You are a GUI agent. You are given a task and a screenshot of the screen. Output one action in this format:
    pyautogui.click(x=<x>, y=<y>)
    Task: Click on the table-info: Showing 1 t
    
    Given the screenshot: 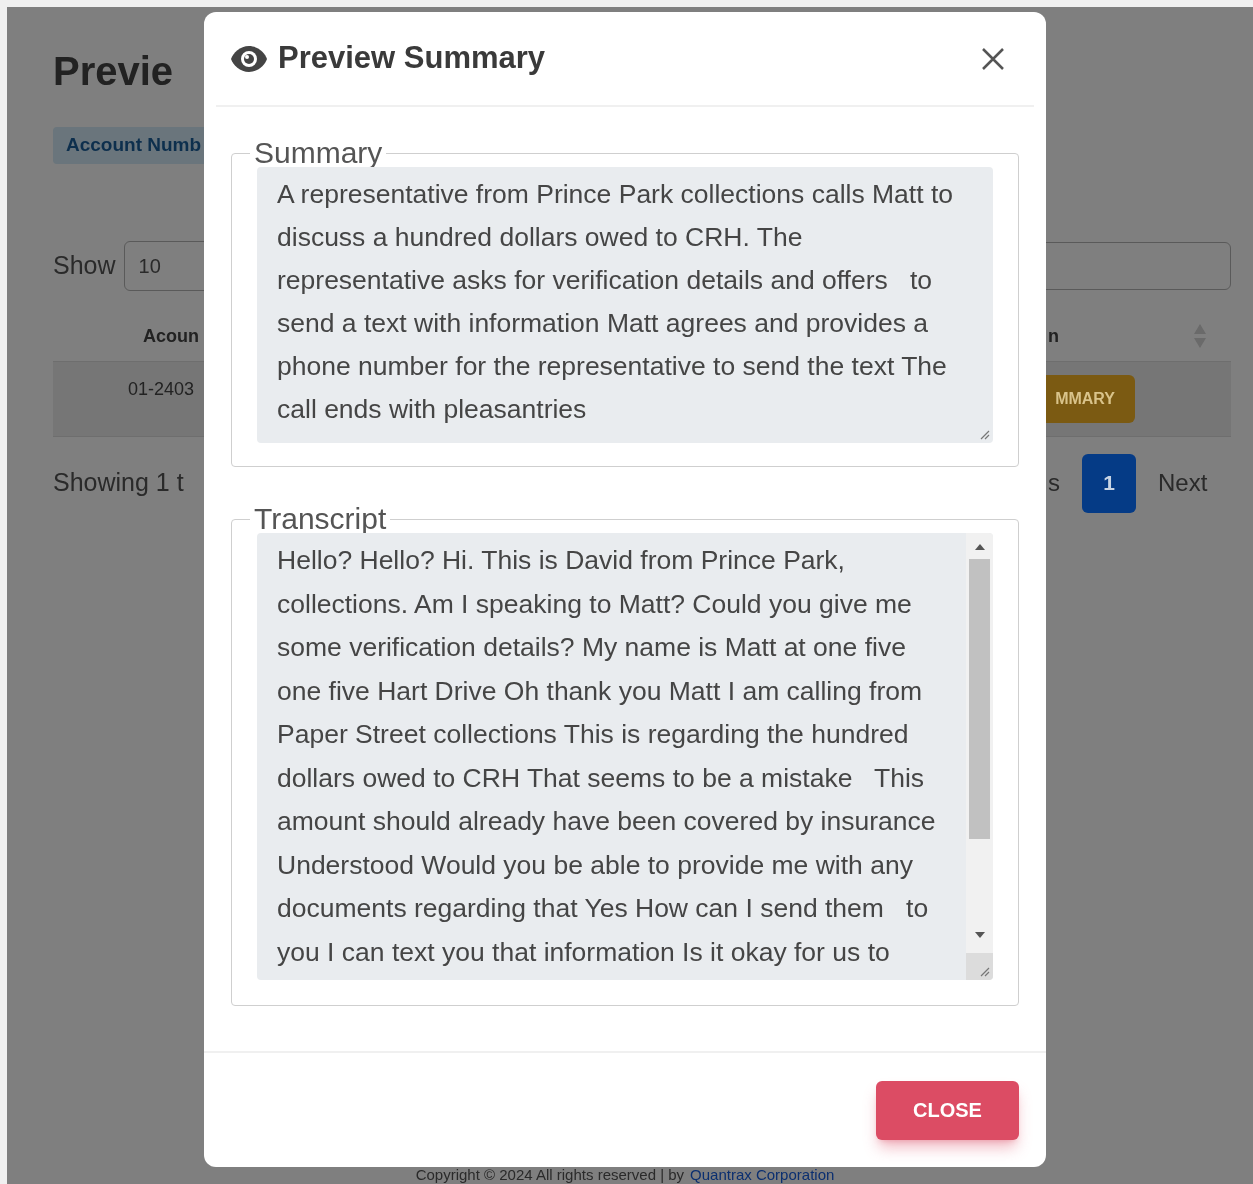 What is the action you would take?
    pyautogui.click(x=118, y=483)
    